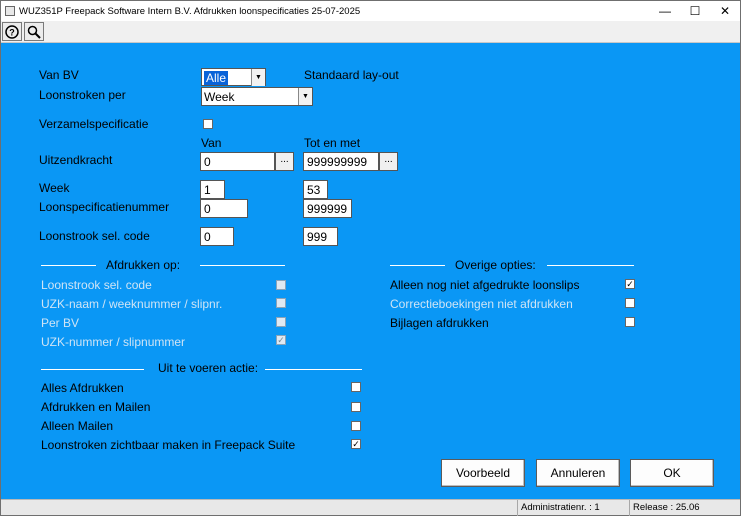 This screenshot has width=741, height=516. I want to click on search-icon, so click(34, 32).